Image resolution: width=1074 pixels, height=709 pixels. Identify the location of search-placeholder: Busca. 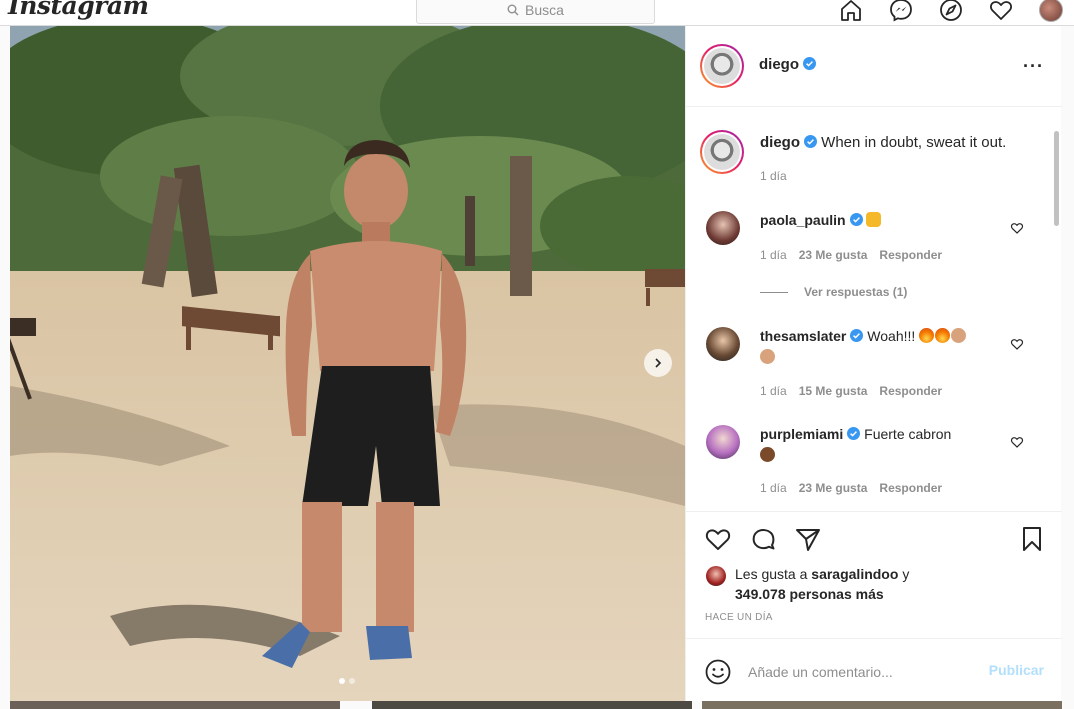
(544, 10).